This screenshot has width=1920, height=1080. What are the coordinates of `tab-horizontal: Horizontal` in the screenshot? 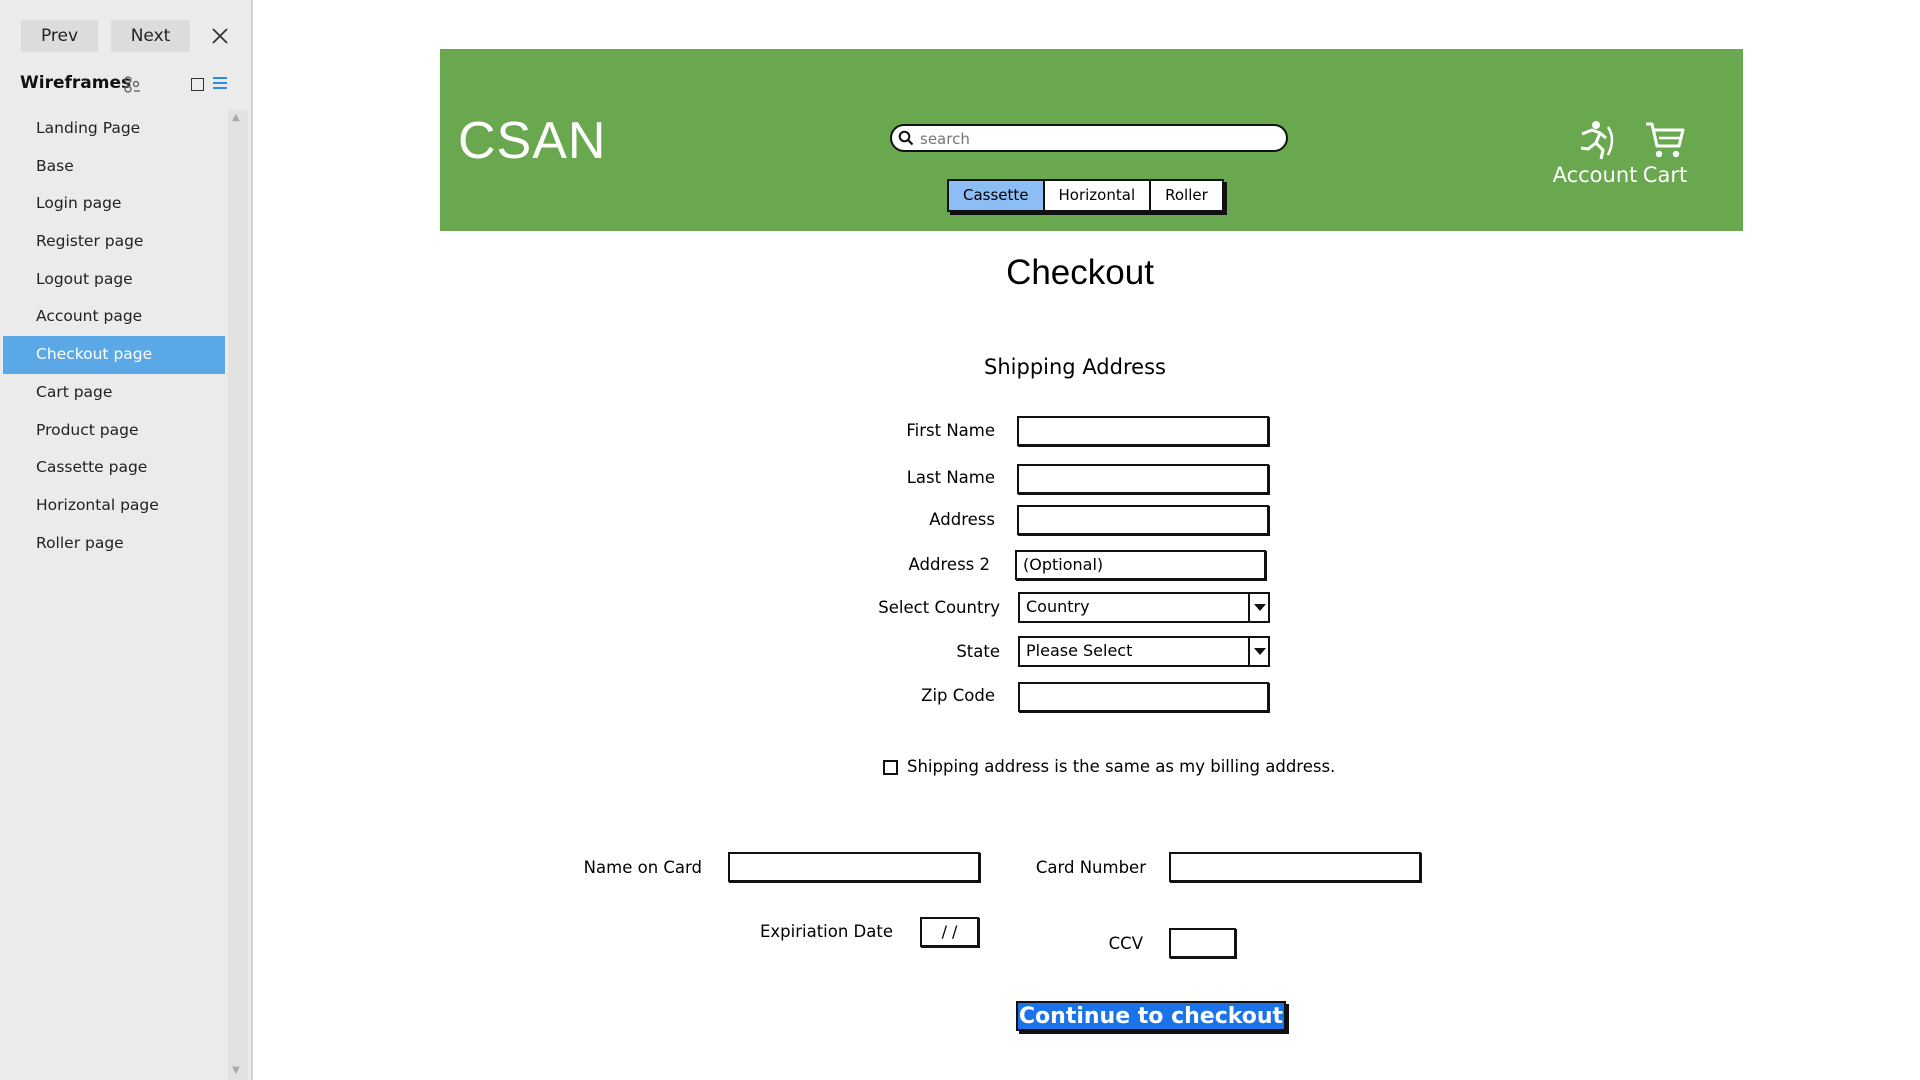 It's located at (1098, 195).